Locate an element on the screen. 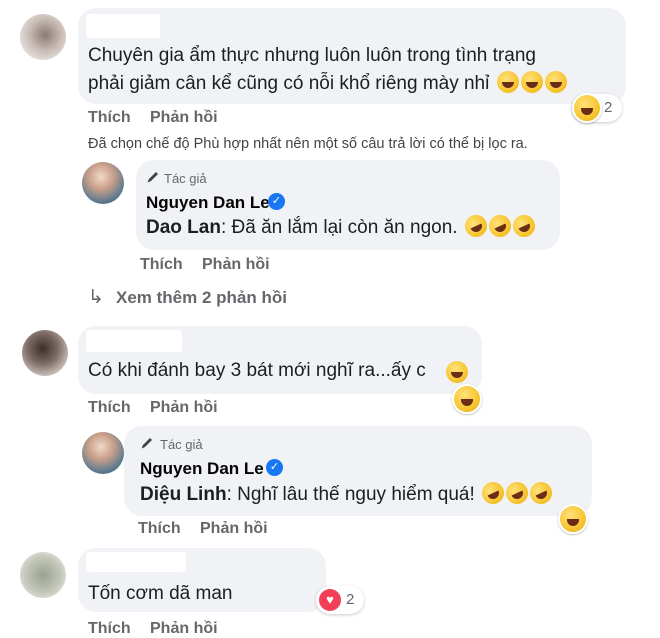 The width and height of the screenshot is (660, 638). view-more-replies: Xem thêm 2 phản hồi is located at coordinates (201, 298).